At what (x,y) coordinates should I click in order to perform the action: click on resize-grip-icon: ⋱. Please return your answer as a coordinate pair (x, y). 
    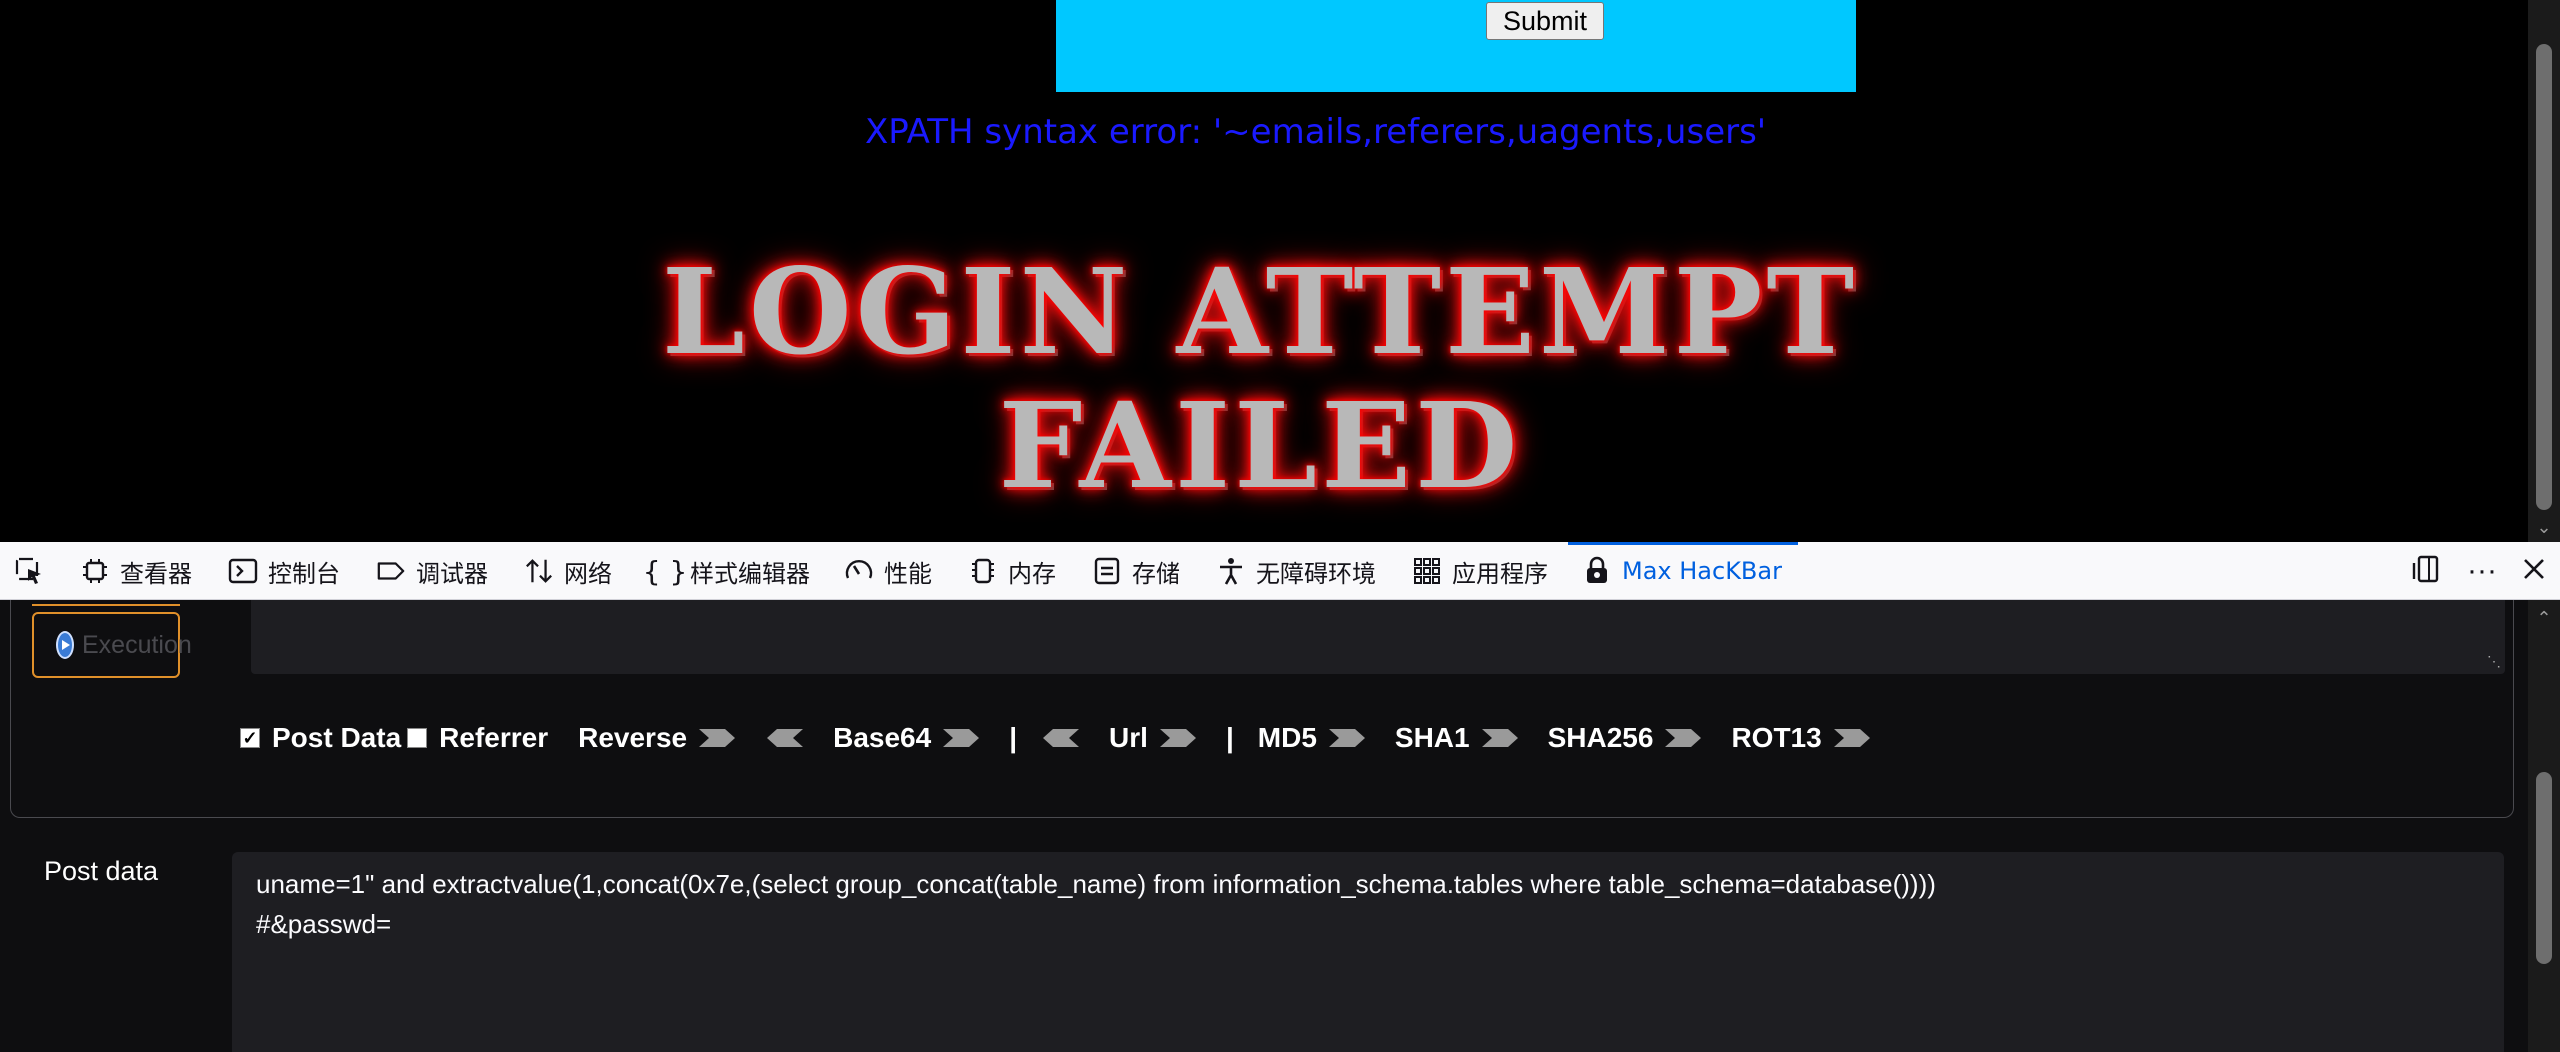
    Looking at the image, I should click on (2494, 661).